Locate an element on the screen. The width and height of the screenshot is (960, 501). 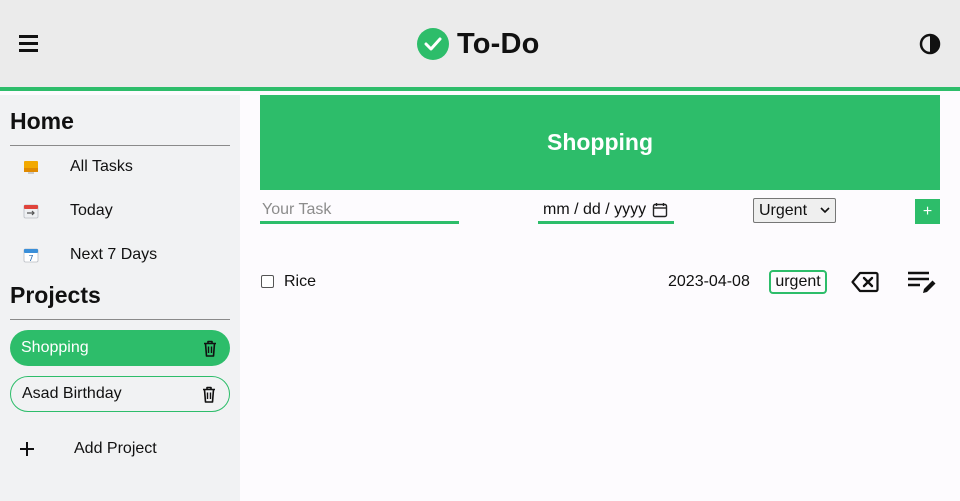
add-task-label: + is located at coordinates (927, 211).